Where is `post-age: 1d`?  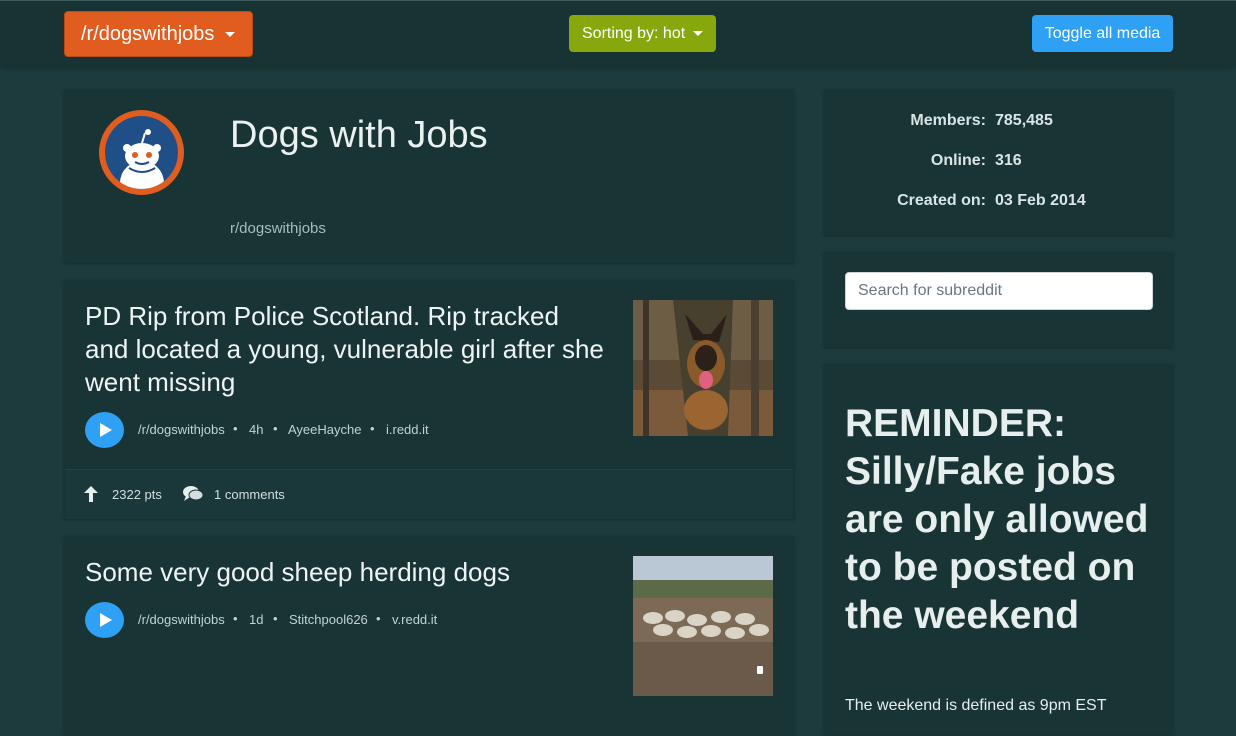 post-age: 1d is located at coordinates (256, 619).